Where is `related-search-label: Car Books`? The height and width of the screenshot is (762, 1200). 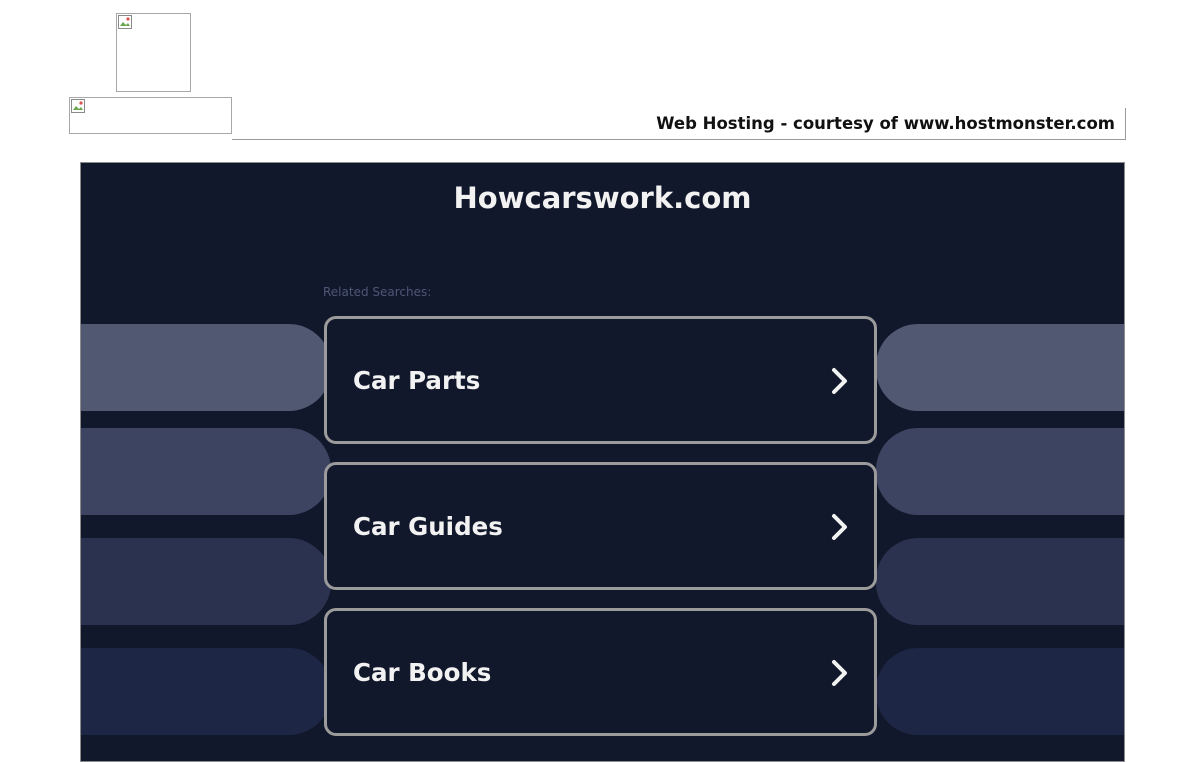
related-search-label: Car Books is located at coordinates (422, 672).